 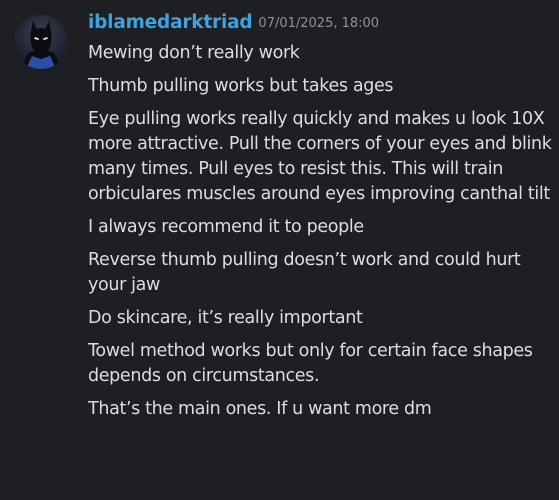 What do you see at coordinates (319, 23) in the screenshot?
I see `timestamp: 07/01/2025, 18:00` at bounding box center [319, 23].